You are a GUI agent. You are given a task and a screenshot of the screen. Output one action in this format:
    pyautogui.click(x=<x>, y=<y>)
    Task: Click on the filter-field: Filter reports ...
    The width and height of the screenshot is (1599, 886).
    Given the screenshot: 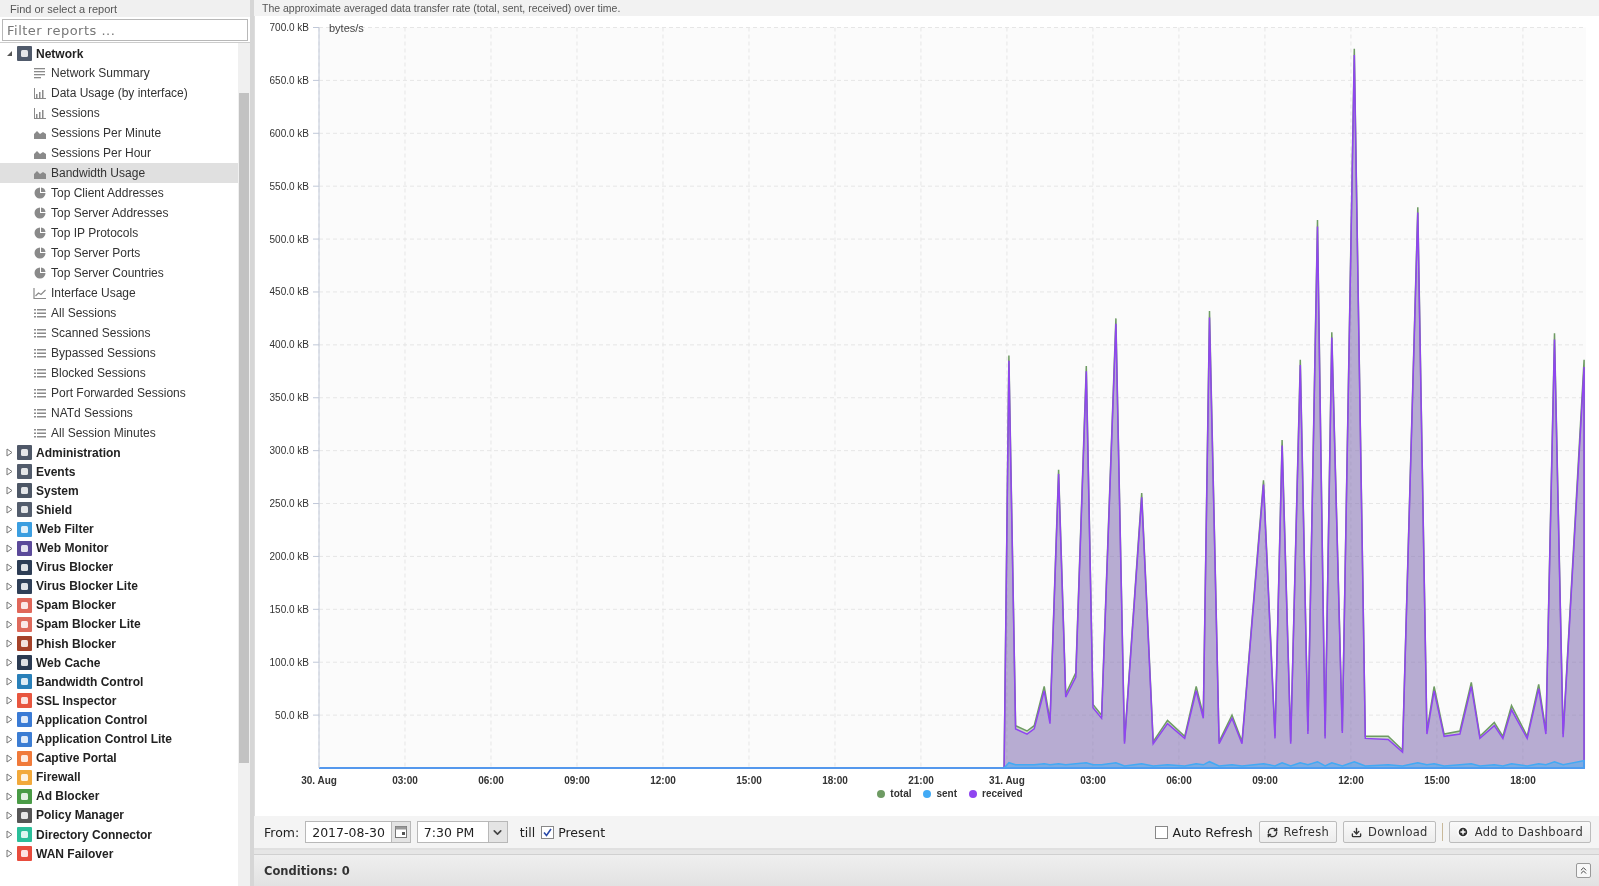 What is the action you would take?
    pyautogui.click(x=125, y=30)
    